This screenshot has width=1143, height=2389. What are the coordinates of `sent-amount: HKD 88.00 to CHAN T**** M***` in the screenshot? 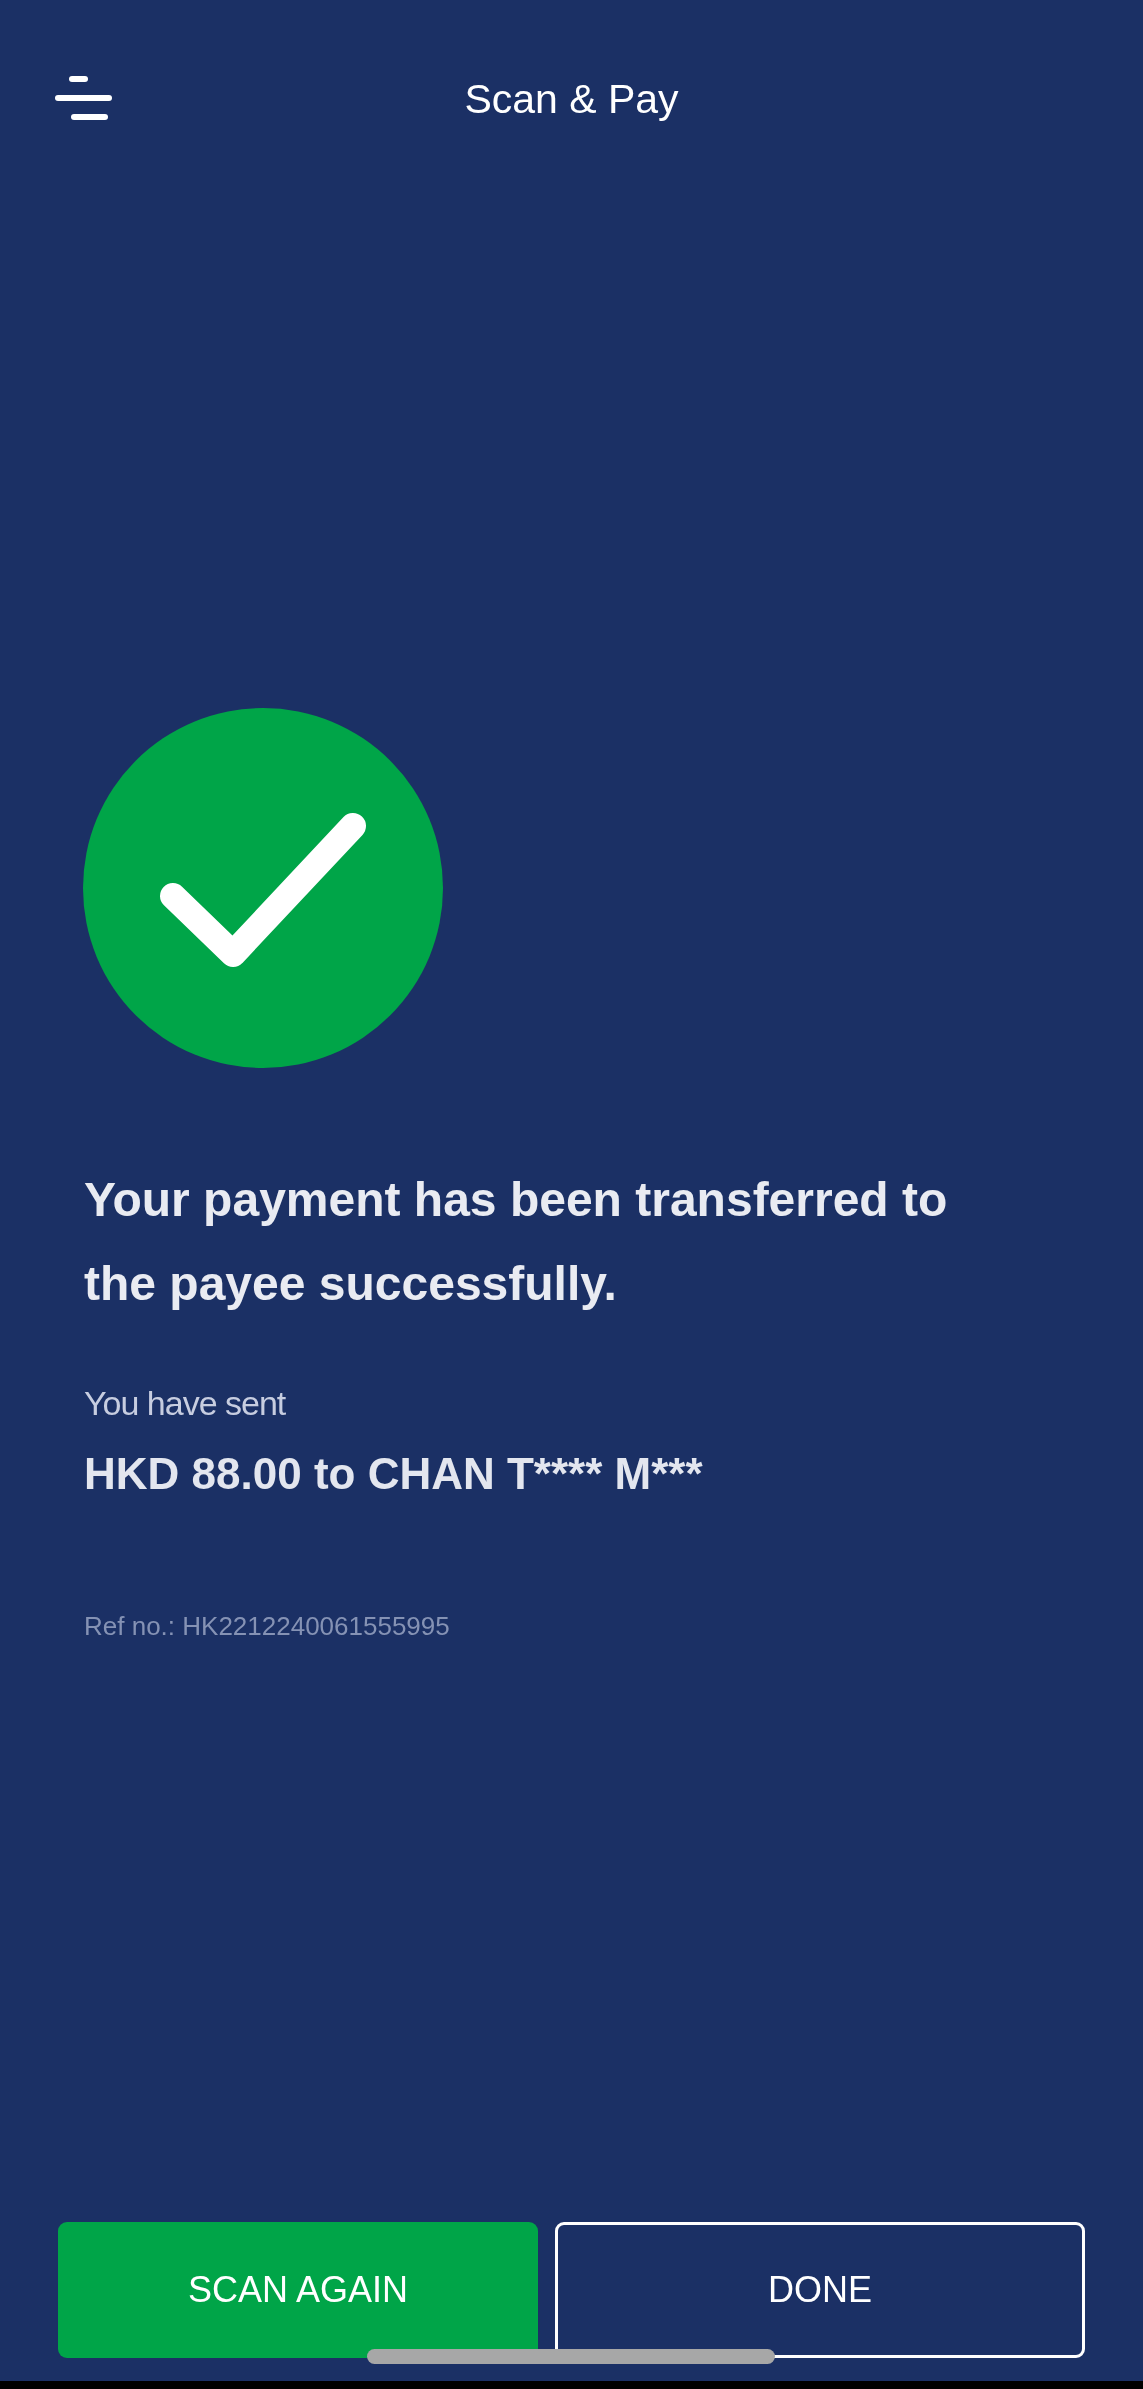 It's located at (394, 1474).